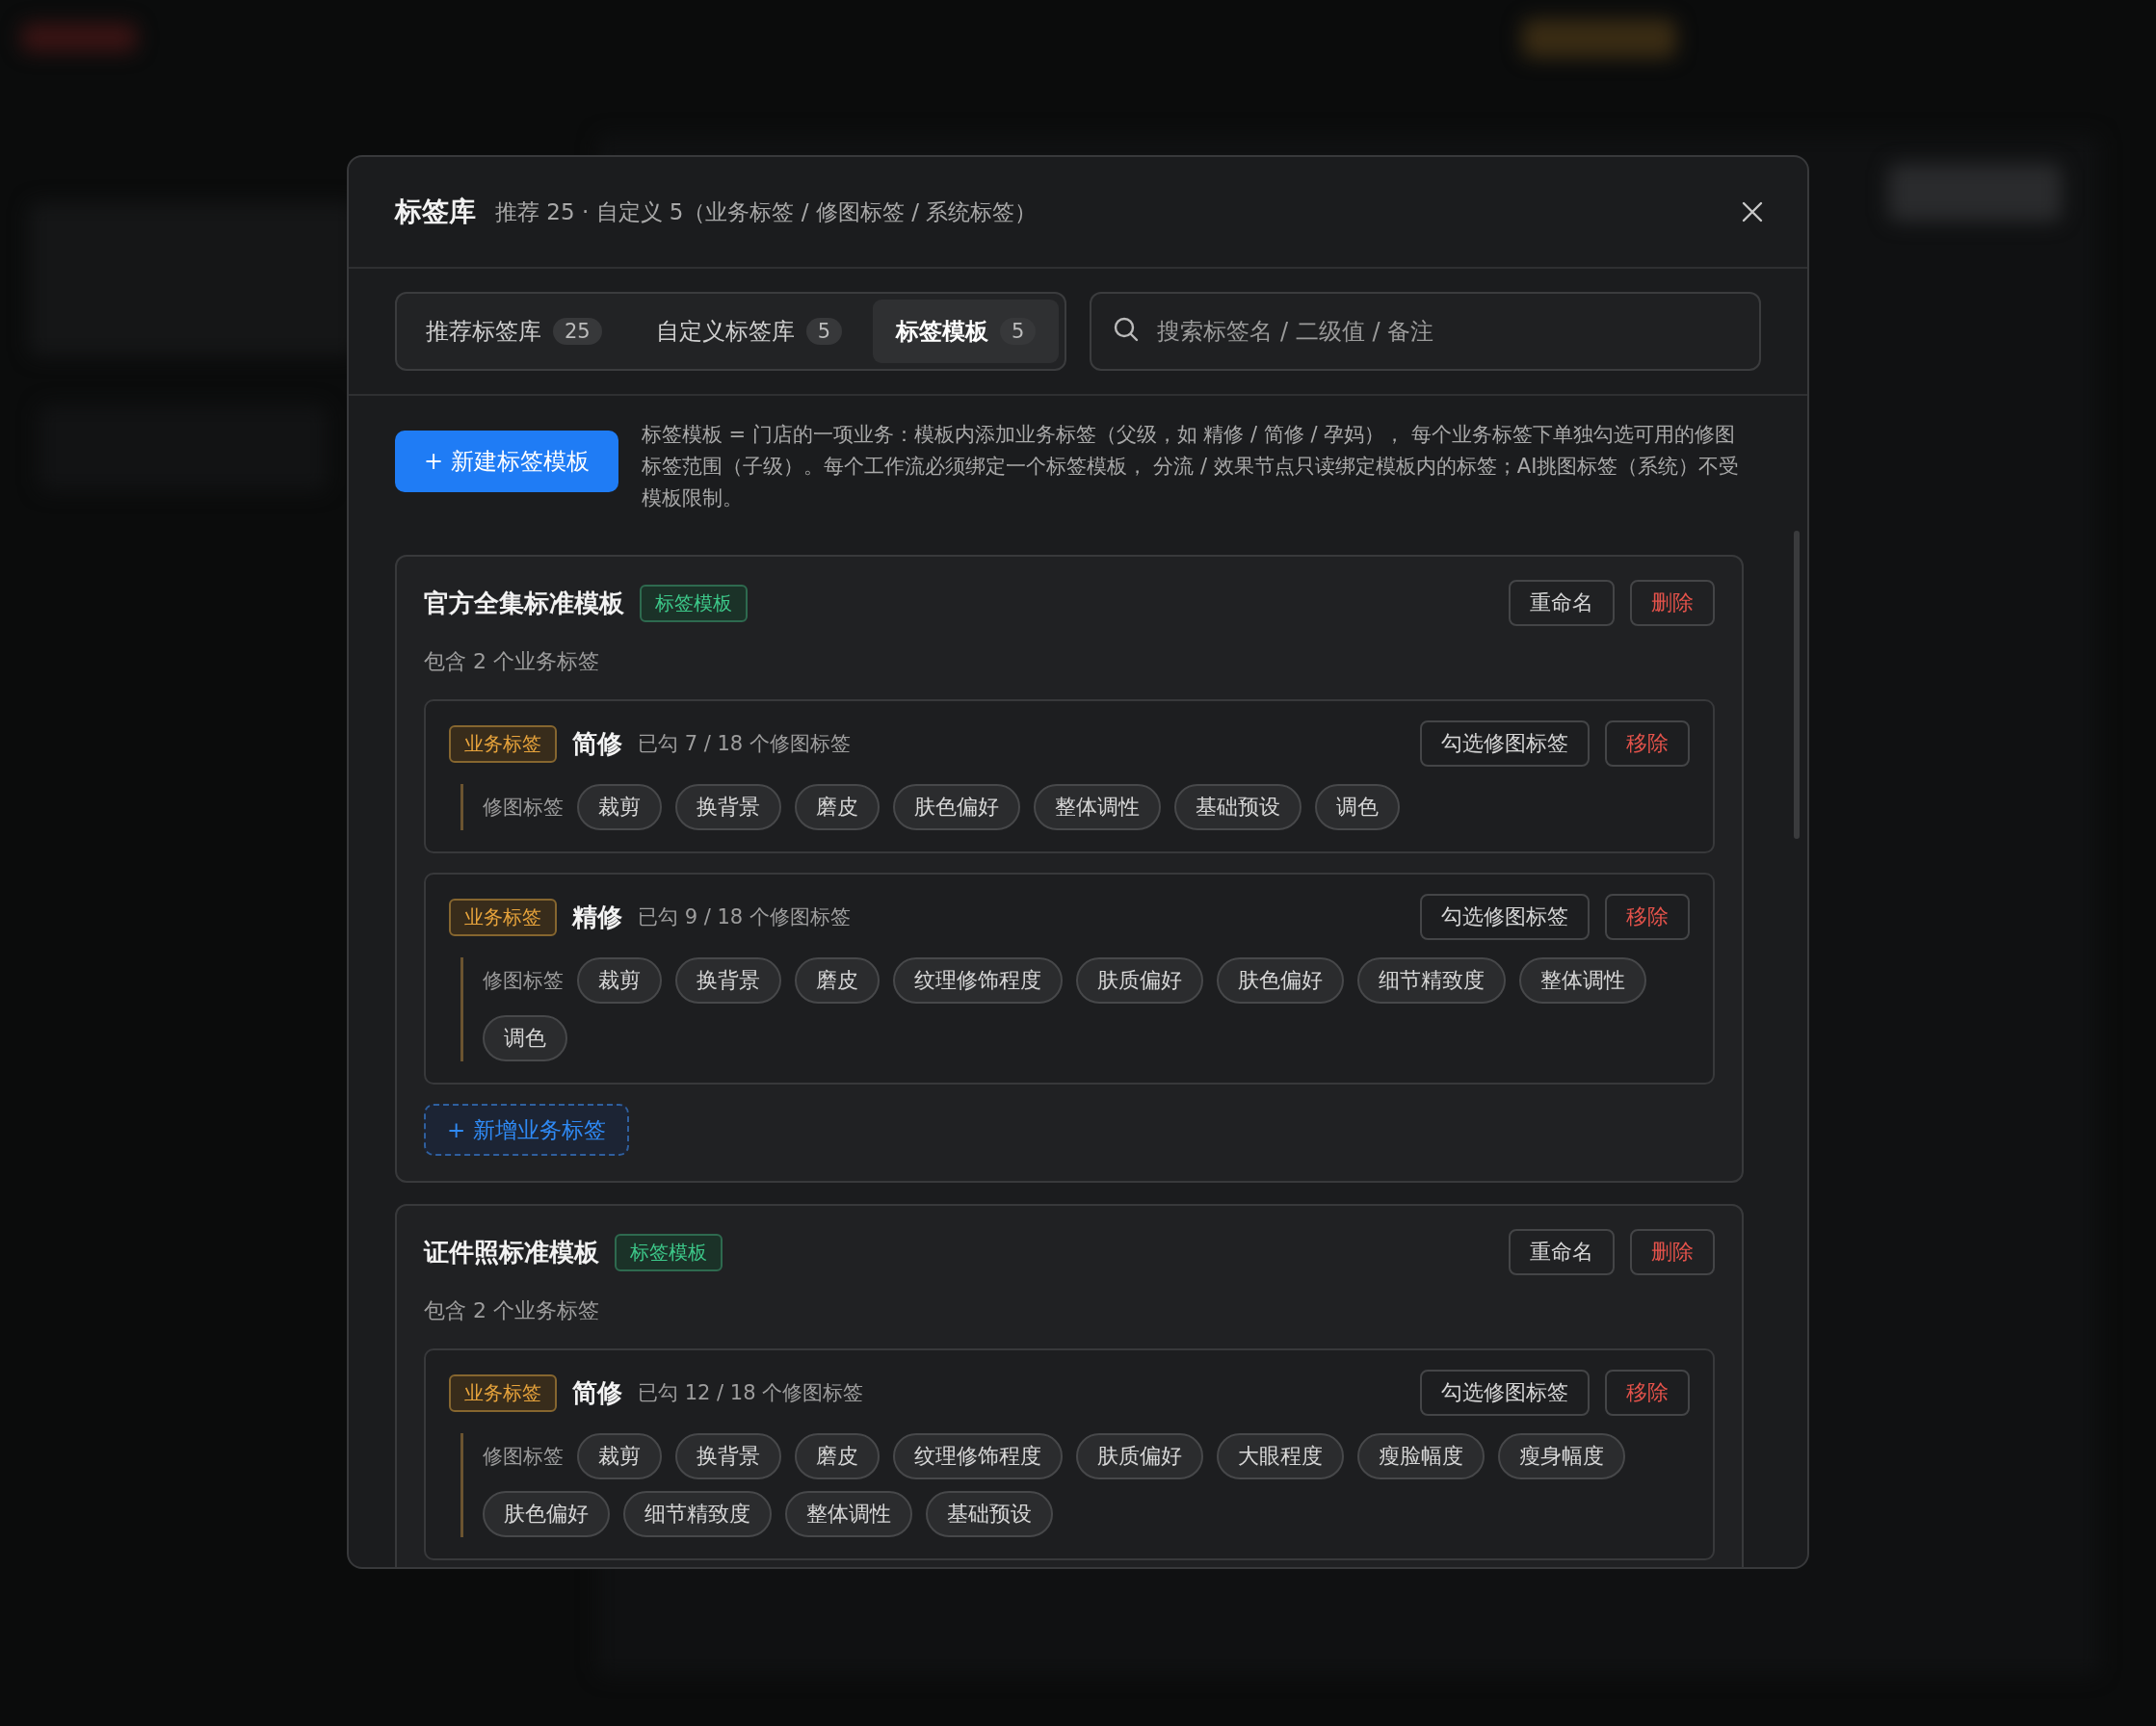  Describe the element at coordinates (749, 331) in the screenshot. I see `tab: 自定义标签库 5` at that location.